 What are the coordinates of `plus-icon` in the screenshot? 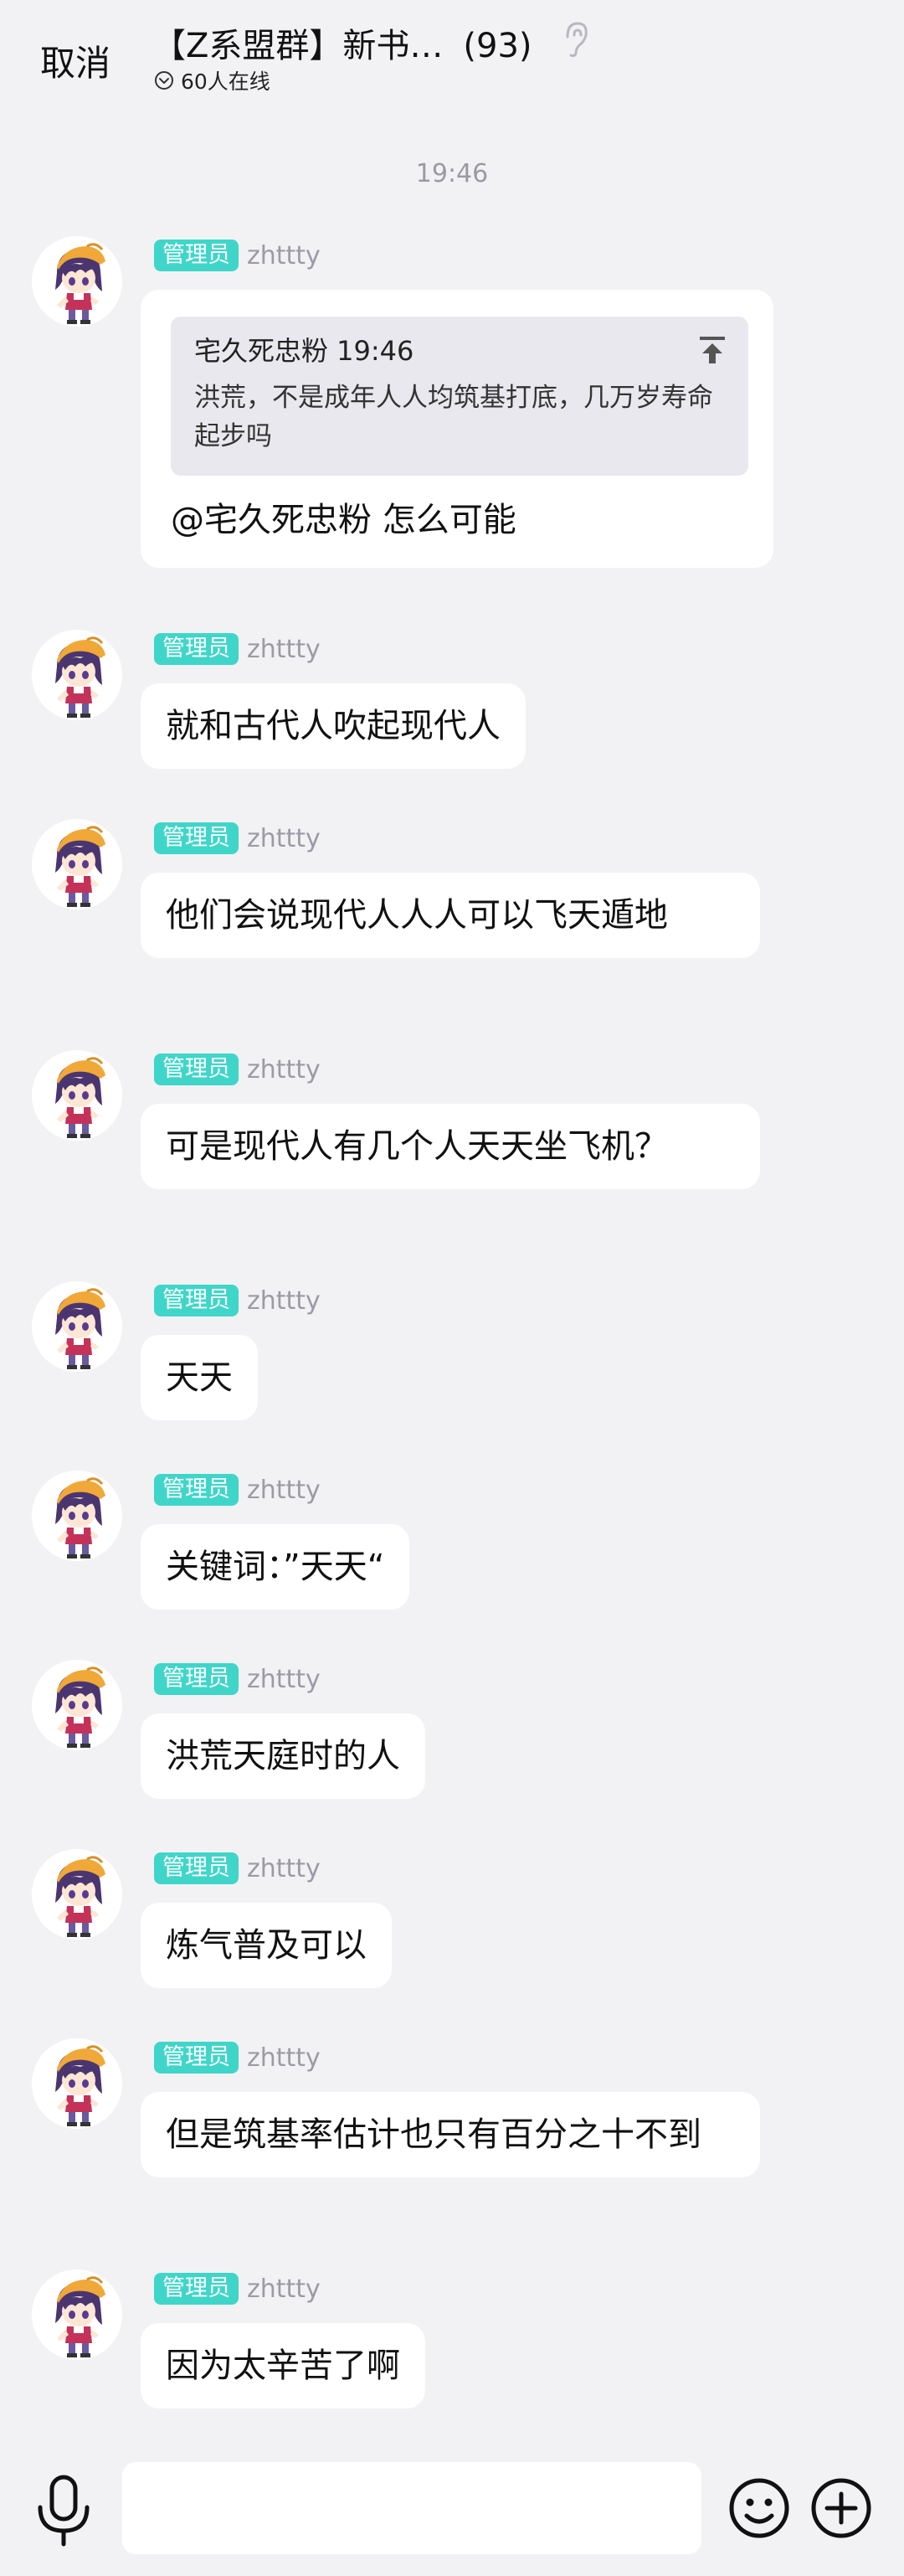 It's located at (841, 2508).